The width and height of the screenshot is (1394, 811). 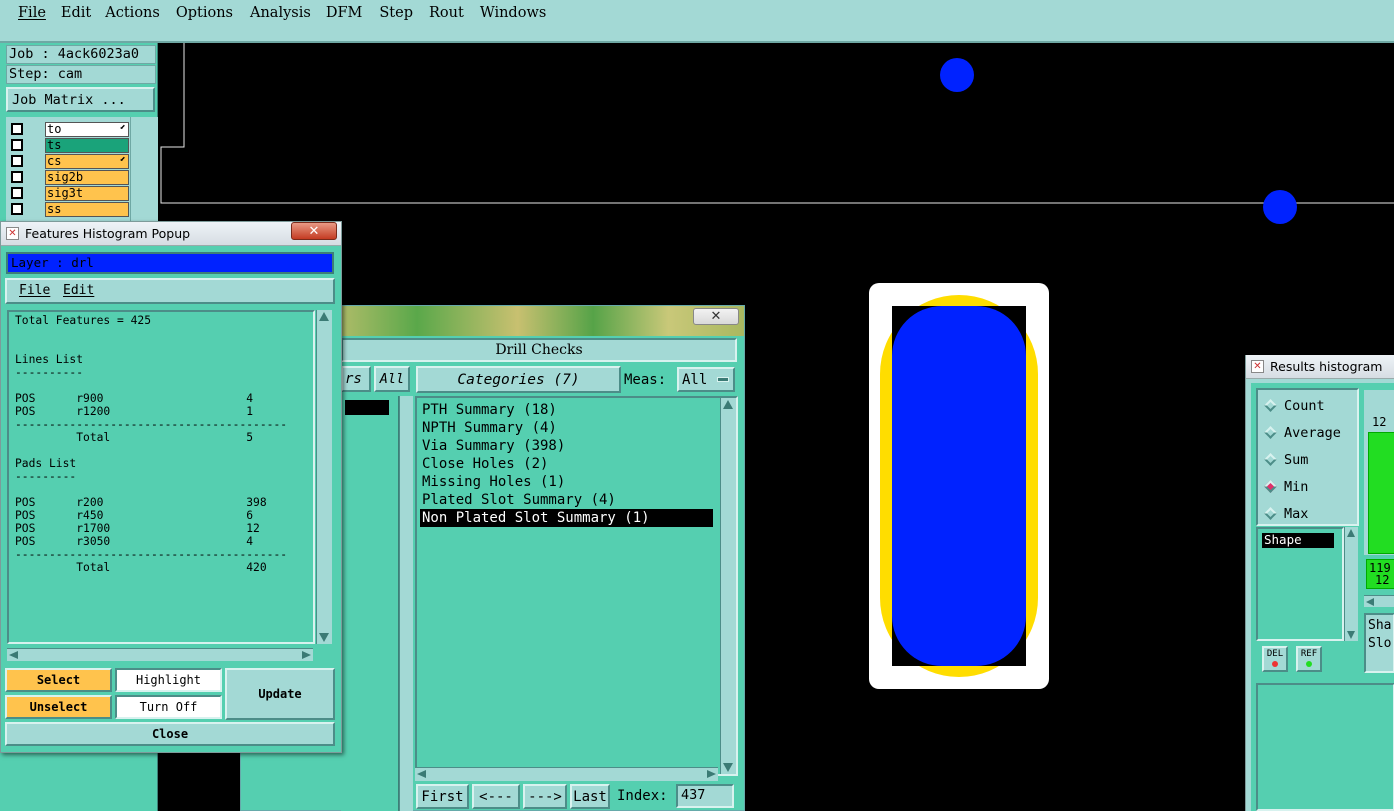 I want to click on menu-dfm: DFM, so click(x=344, y=13).